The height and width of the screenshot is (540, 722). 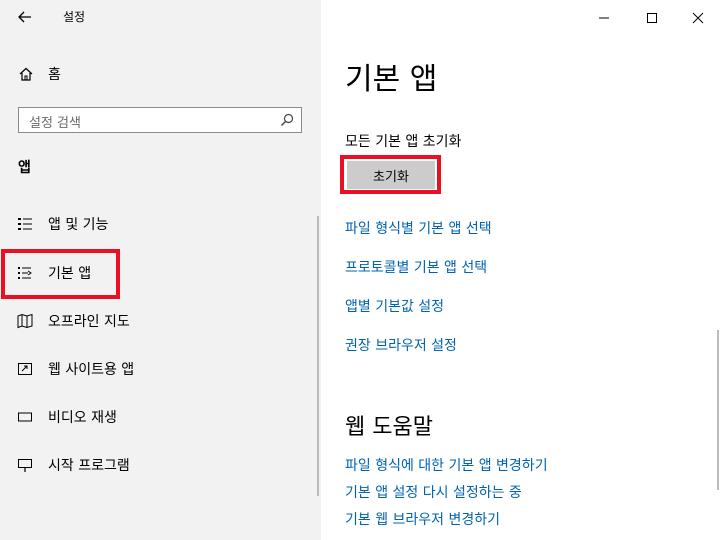 I want to click on sidebar-item-offline-maps: 오프라인 지도, so click(x=73, y=321).